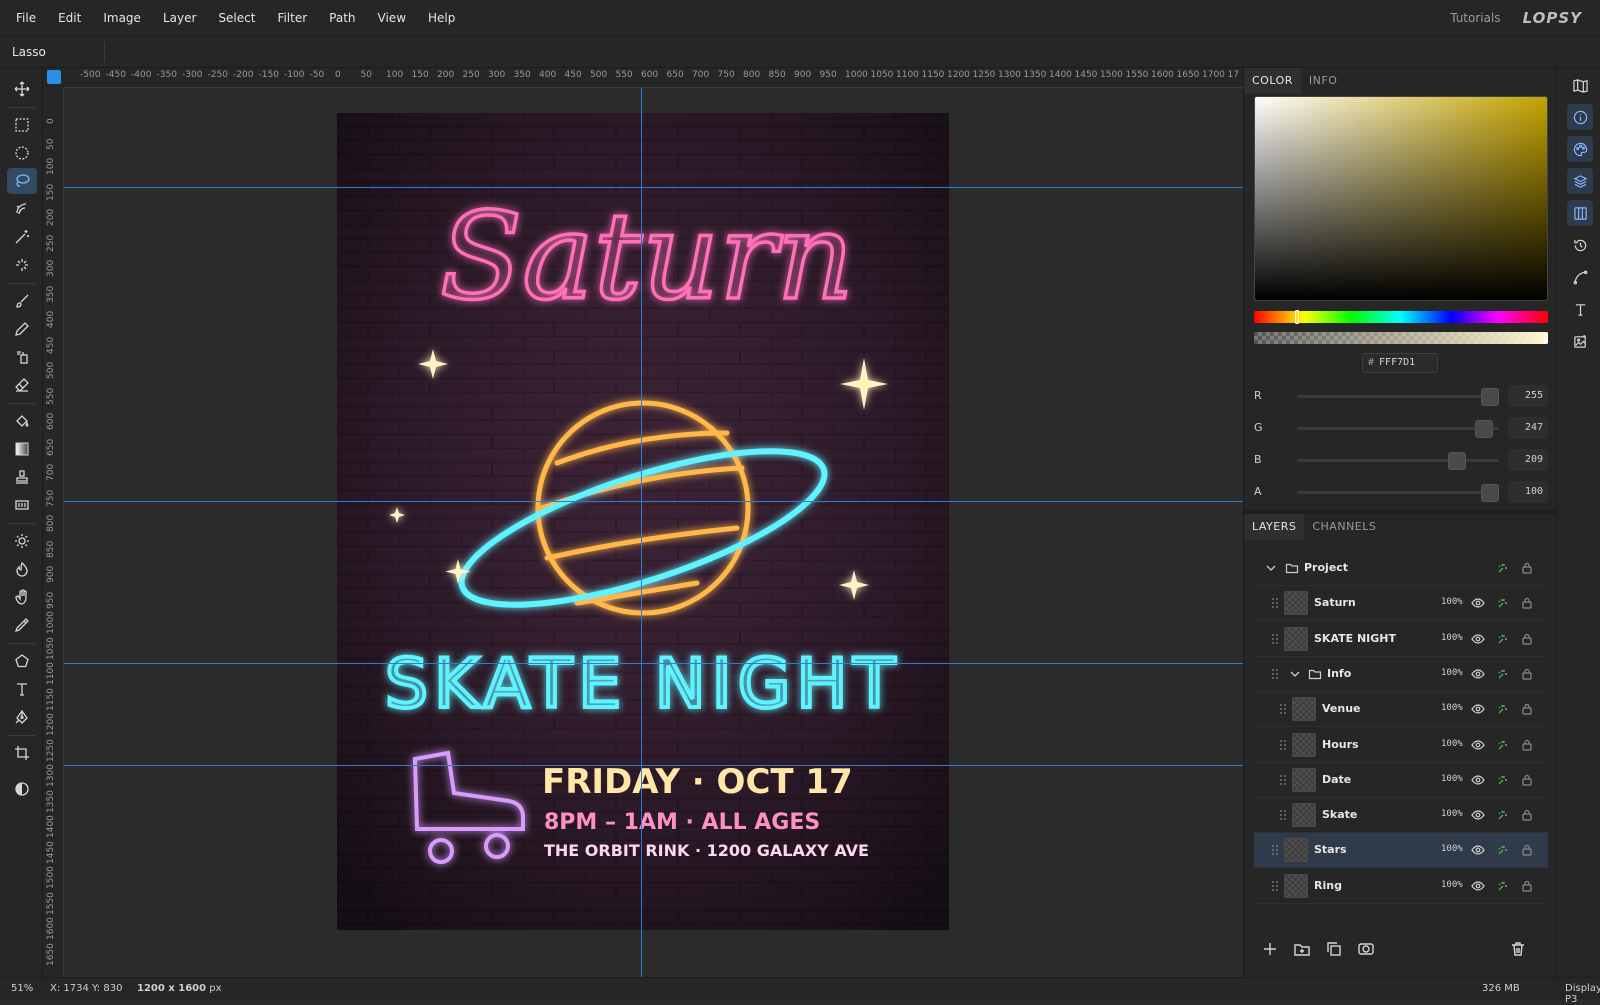  I want to click on alpha-slider-thumb, so click(1546, 338).